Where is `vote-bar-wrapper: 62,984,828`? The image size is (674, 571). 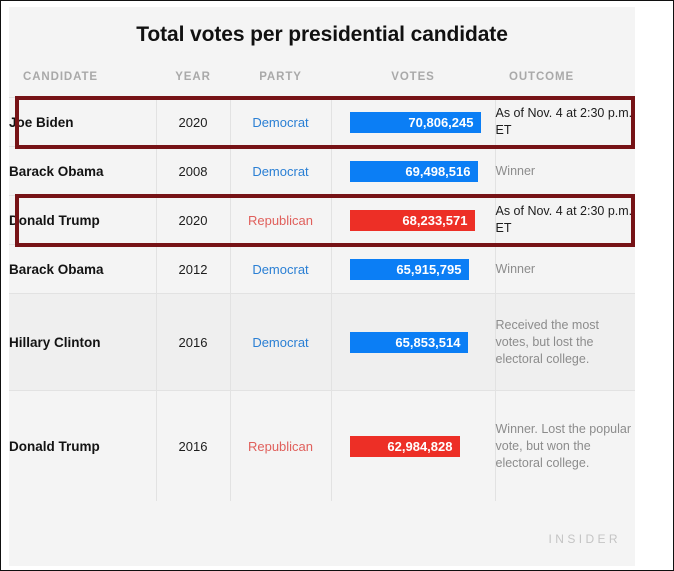 vote-bar-wrapper: 62,984,828 is located at coordinates (413, 446).